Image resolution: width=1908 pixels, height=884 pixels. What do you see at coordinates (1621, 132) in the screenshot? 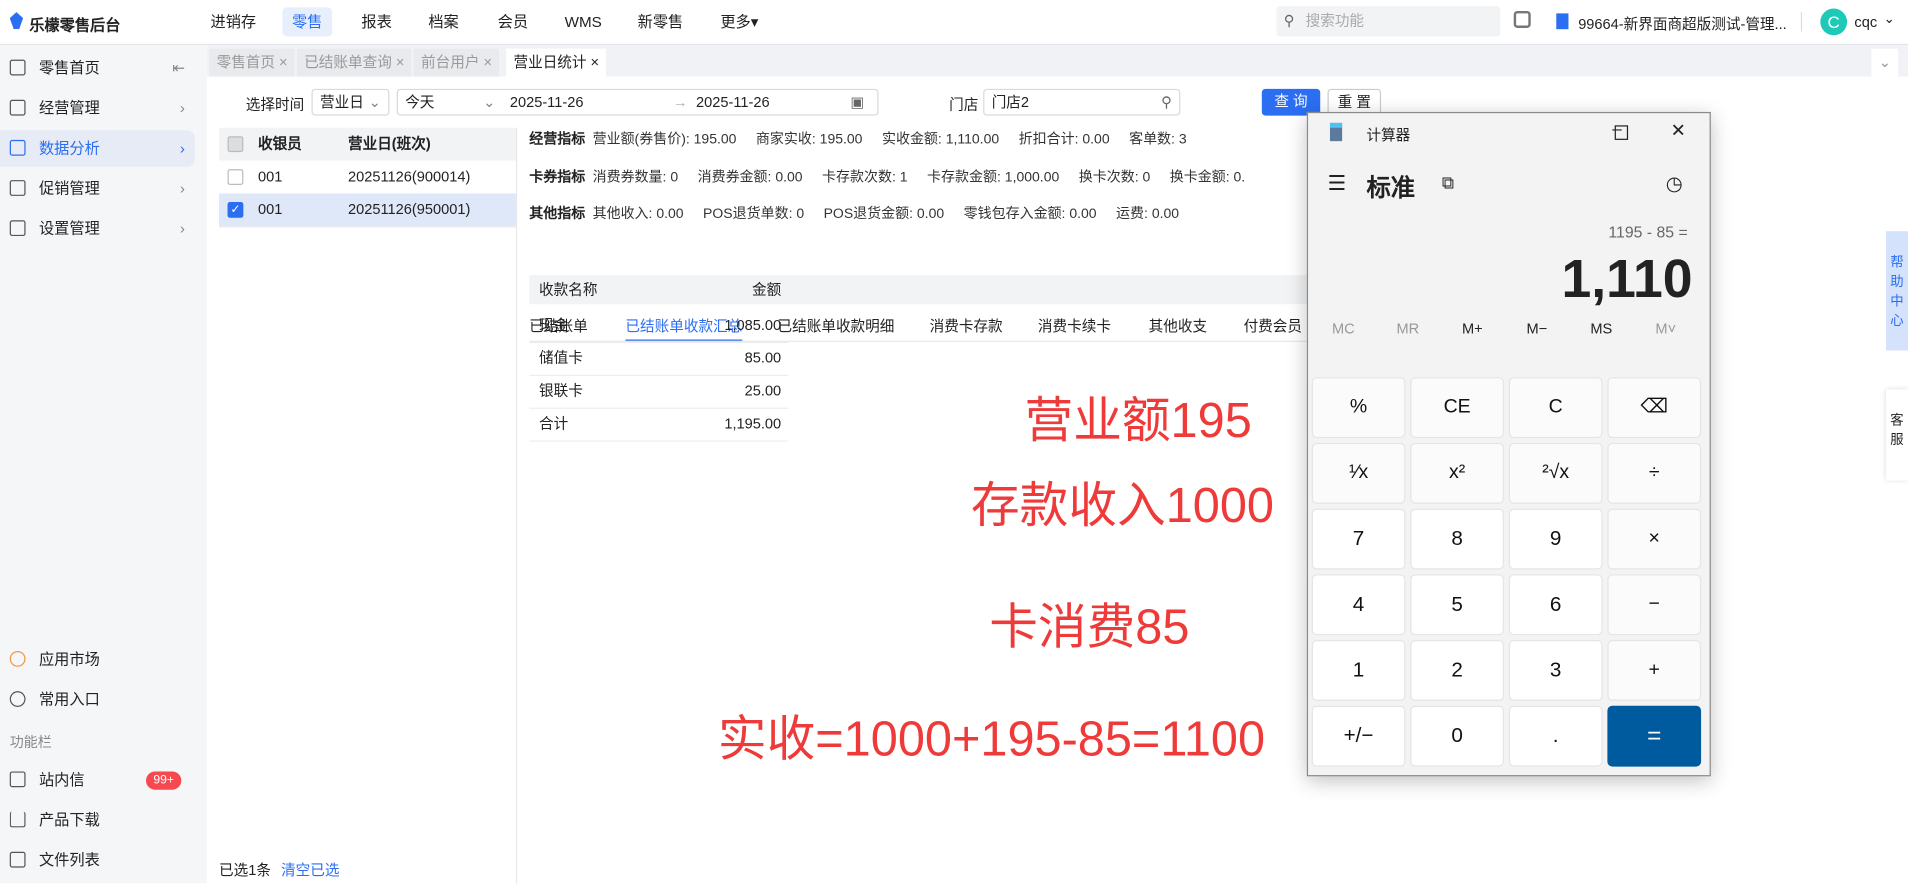
I see `maximize-button` at bounding box center [1621, 132].